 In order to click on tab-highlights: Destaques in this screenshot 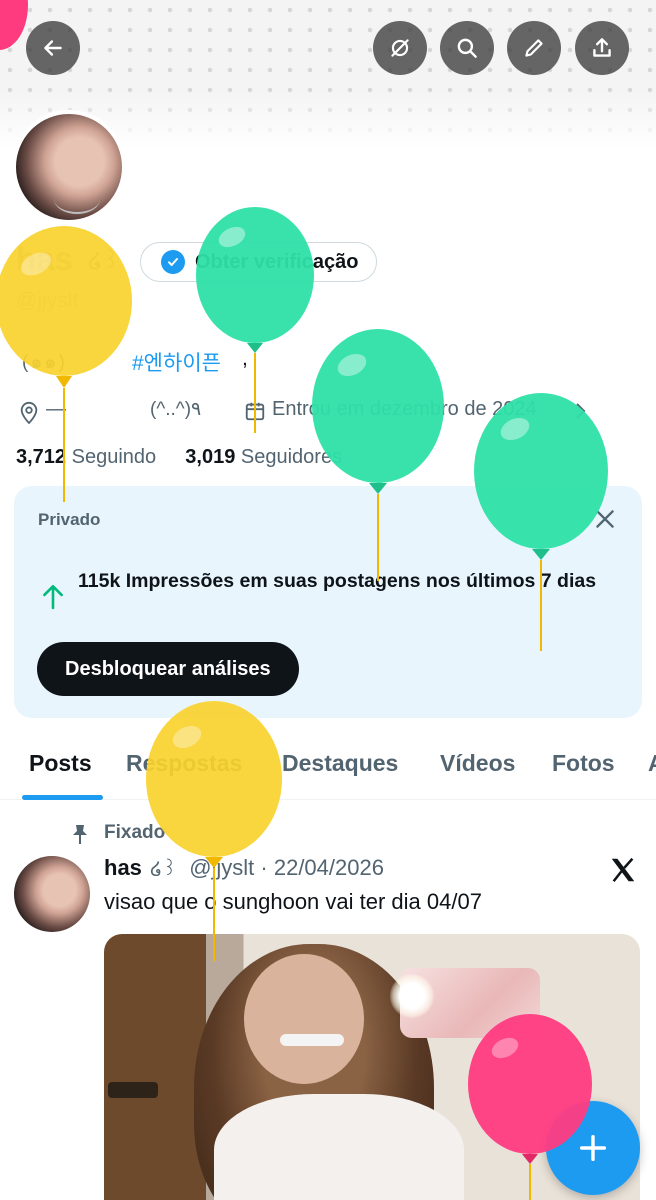, I will do `click(340, 763)`.